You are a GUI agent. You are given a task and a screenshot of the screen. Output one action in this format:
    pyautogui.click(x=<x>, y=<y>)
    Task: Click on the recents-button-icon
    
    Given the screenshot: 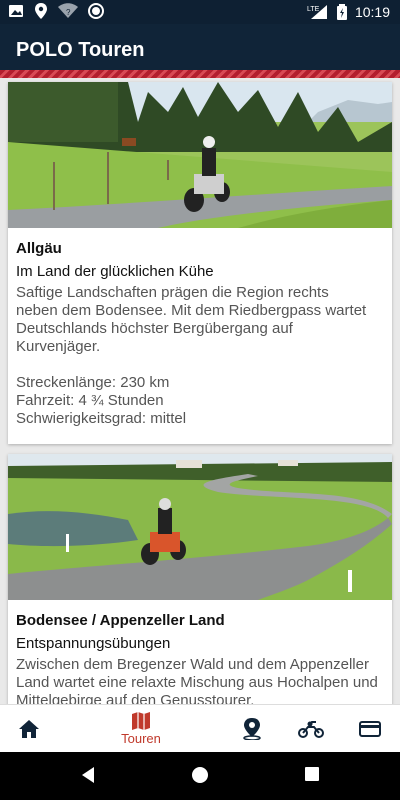 What is the action you would take?
    pyautogui.click(x=312, y=774)
    